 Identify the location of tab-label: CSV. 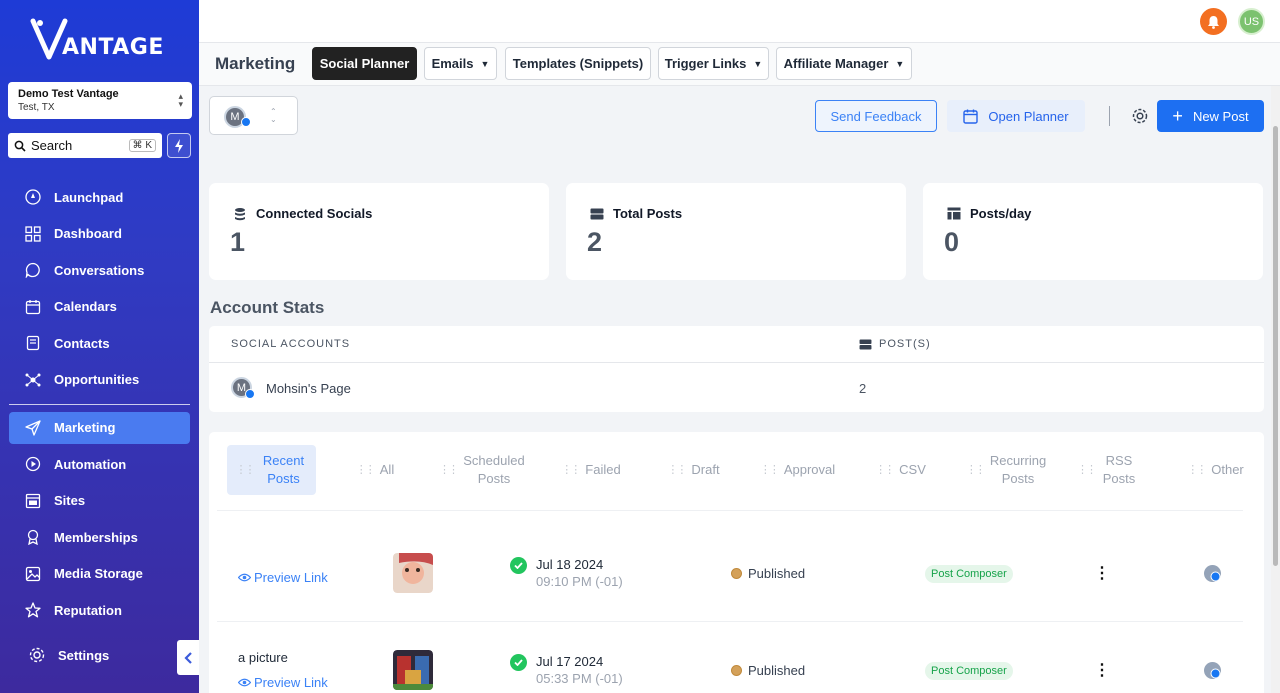
(912, 469).